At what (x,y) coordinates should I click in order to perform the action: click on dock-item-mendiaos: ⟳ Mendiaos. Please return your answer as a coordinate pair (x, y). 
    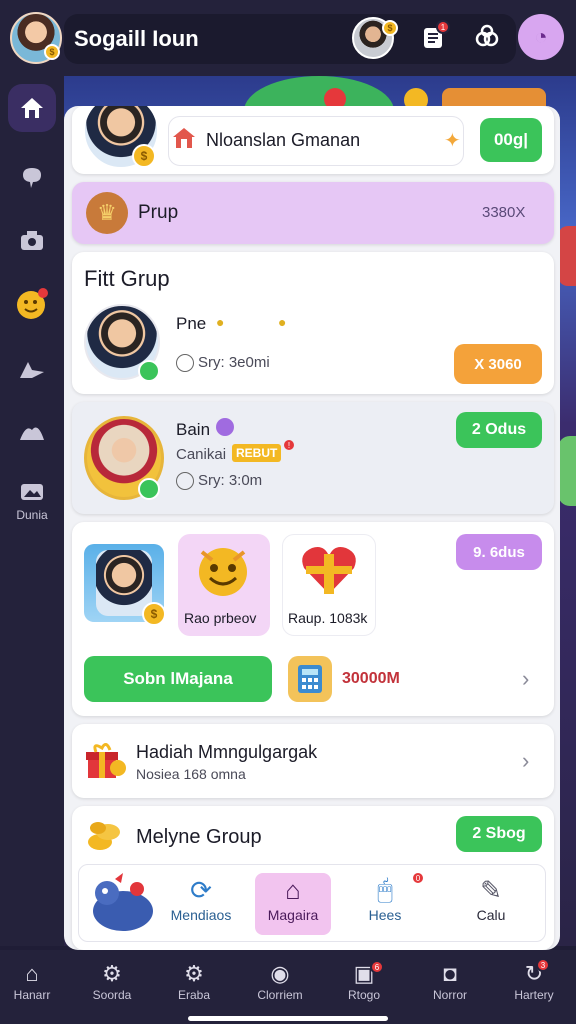
    Looking at the image, I should click on (201, 898).